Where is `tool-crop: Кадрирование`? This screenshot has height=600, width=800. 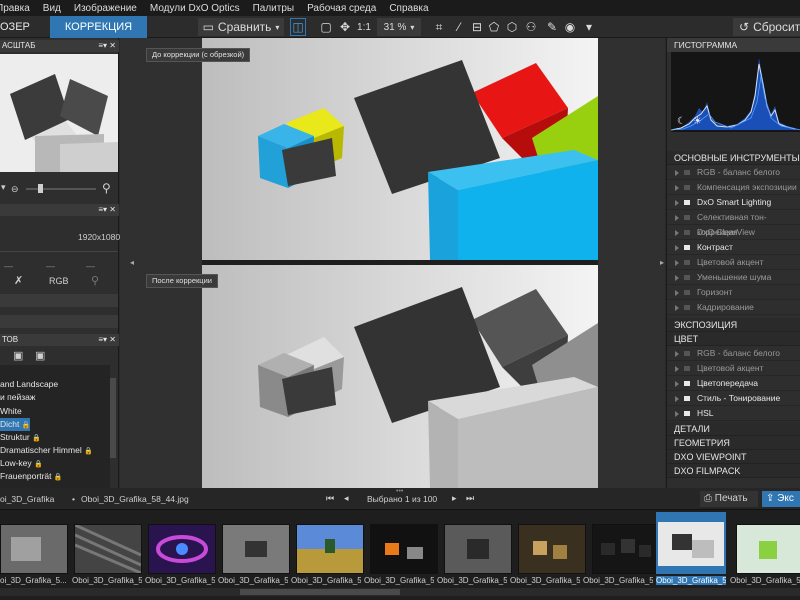 tool-crop: Кадрирование is located at coordinates (733, 307).